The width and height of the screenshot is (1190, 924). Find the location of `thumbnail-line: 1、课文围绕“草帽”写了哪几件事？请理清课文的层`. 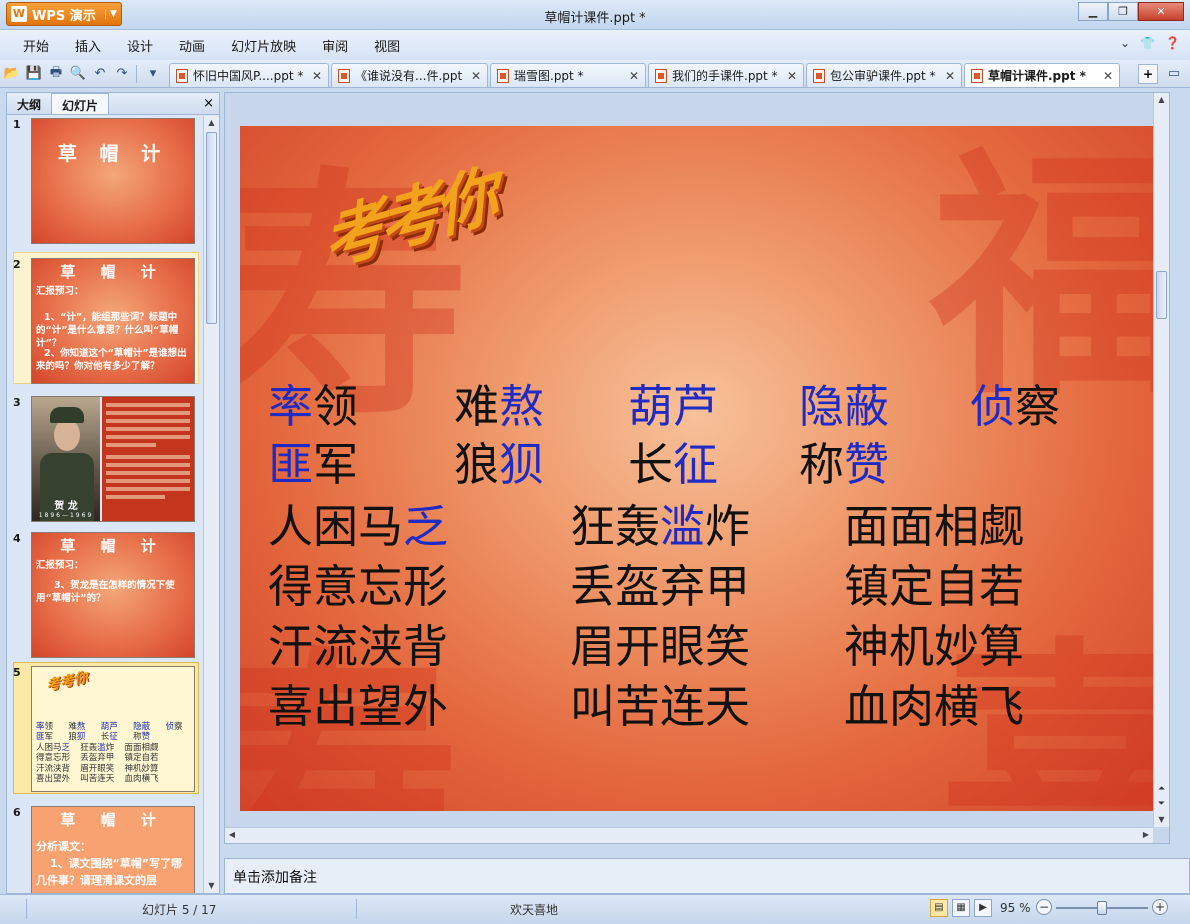

thumbnail-line: 1、课文围绕“草帽”写了哪几件事？请理清课文的层 is located at coordinates (109, 872).